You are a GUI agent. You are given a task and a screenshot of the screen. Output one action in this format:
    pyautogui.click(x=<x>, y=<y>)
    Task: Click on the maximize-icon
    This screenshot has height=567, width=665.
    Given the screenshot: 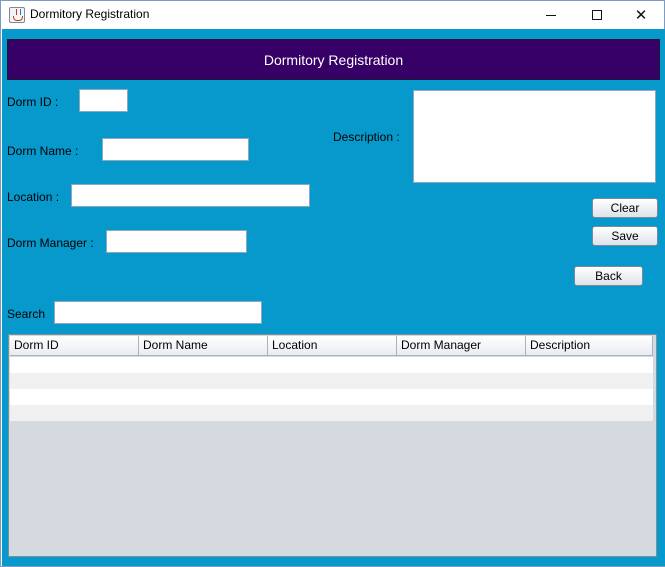 What is the action you would take?
    pyautogui.click(x=597, y=15)
    